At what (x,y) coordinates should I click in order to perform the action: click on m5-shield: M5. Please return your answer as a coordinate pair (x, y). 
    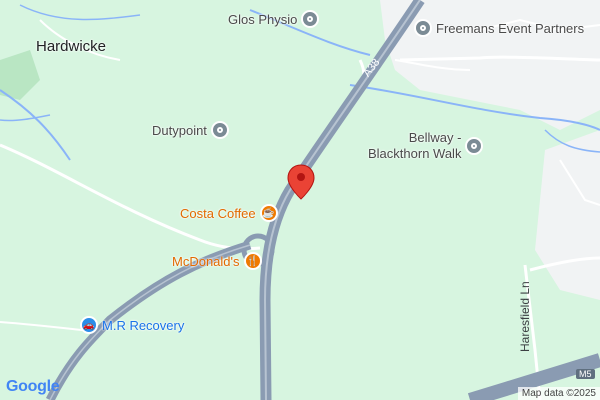
    Looking at the image, I should click on (585, 374).